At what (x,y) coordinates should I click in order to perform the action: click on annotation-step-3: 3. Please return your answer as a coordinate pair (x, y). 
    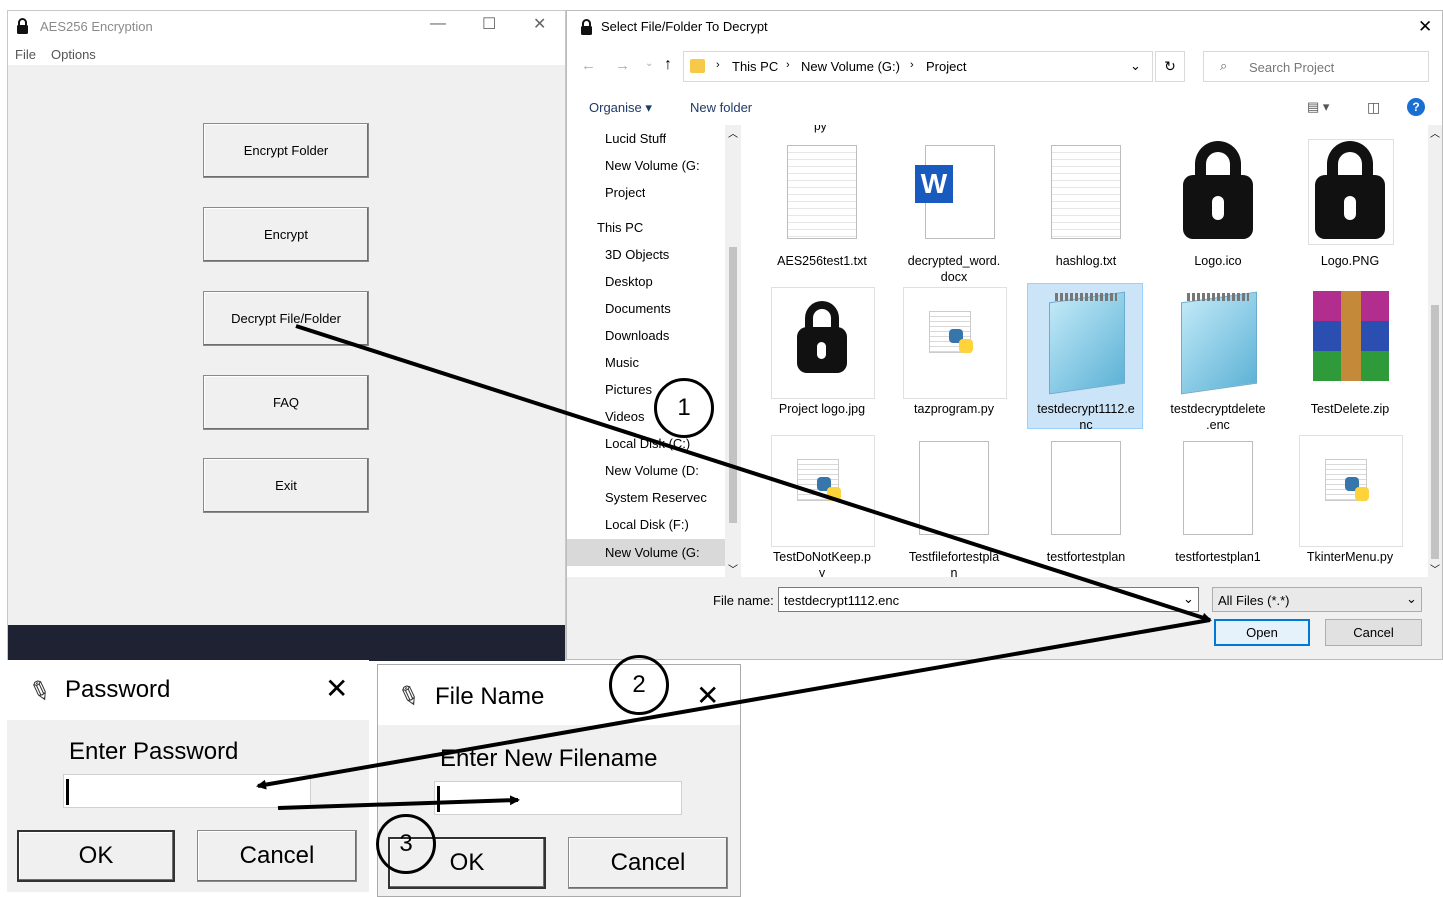
    Looking at the image, I should click on (406, 844).